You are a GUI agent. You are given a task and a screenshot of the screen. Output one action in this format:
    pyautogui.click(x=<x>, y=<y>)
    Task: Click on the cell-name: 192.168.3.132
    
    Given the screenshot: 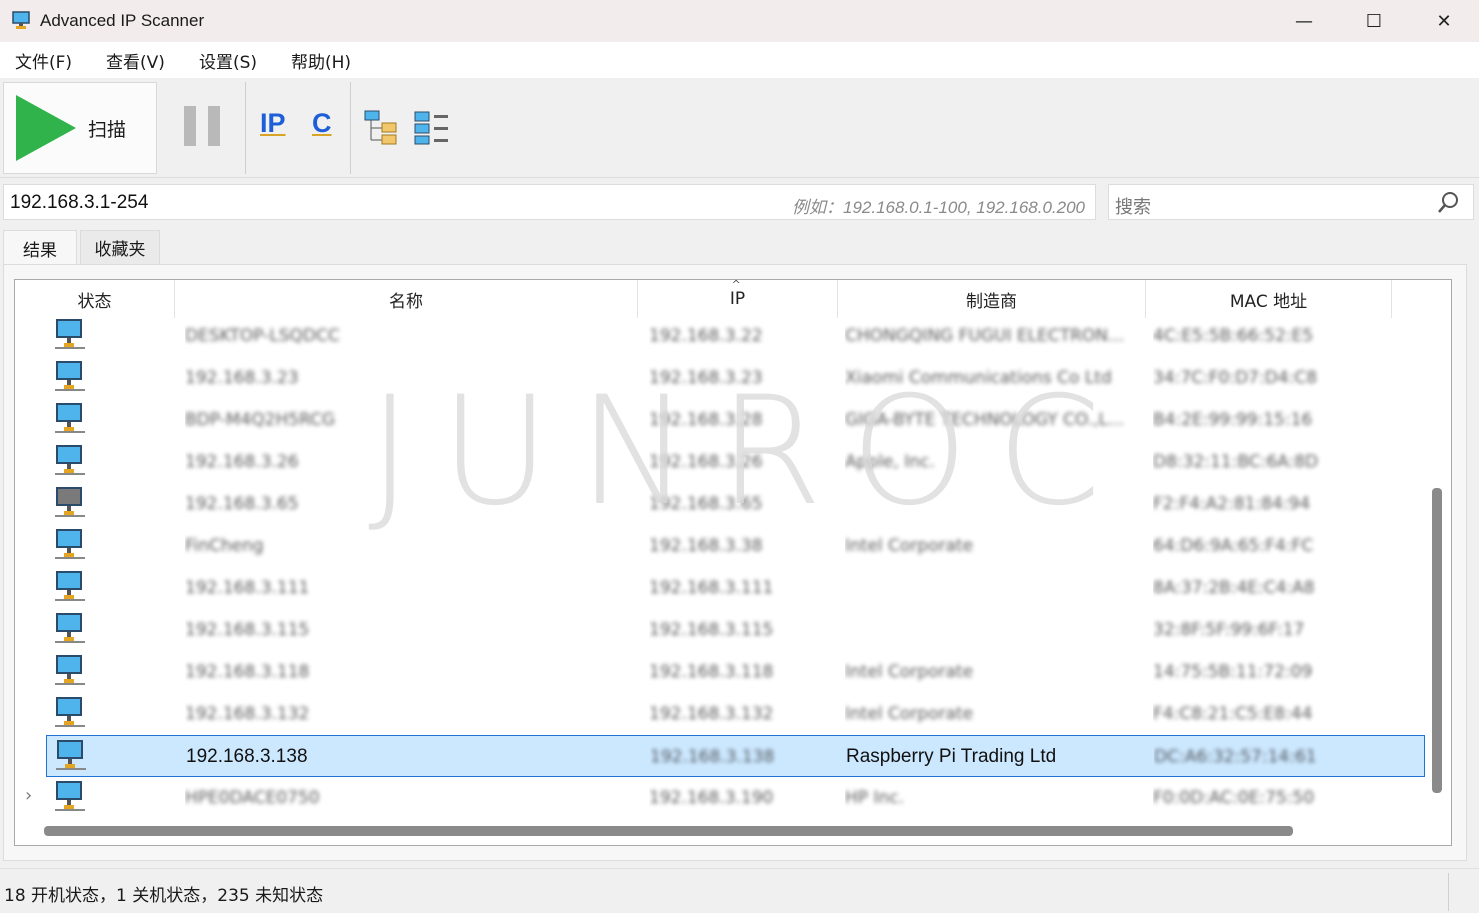 What is the action you would take?
    pyautogui.click(x=405, y=714)
    